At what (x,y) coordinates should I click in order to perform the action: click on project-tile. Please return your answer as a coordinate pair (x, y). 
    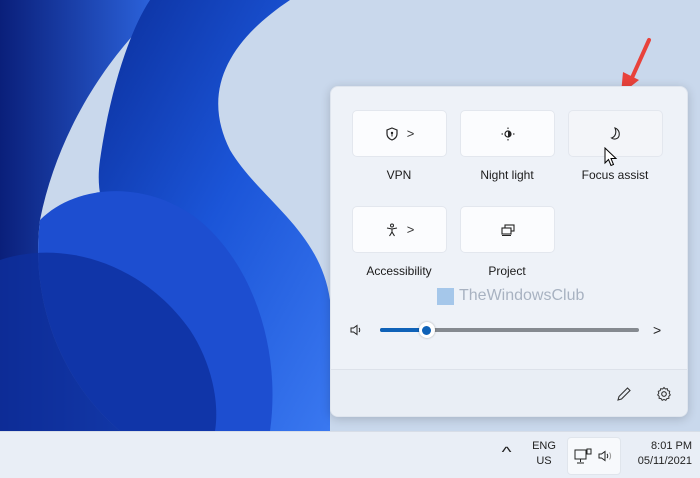
    Looking at the image, I should click on (507, 229).